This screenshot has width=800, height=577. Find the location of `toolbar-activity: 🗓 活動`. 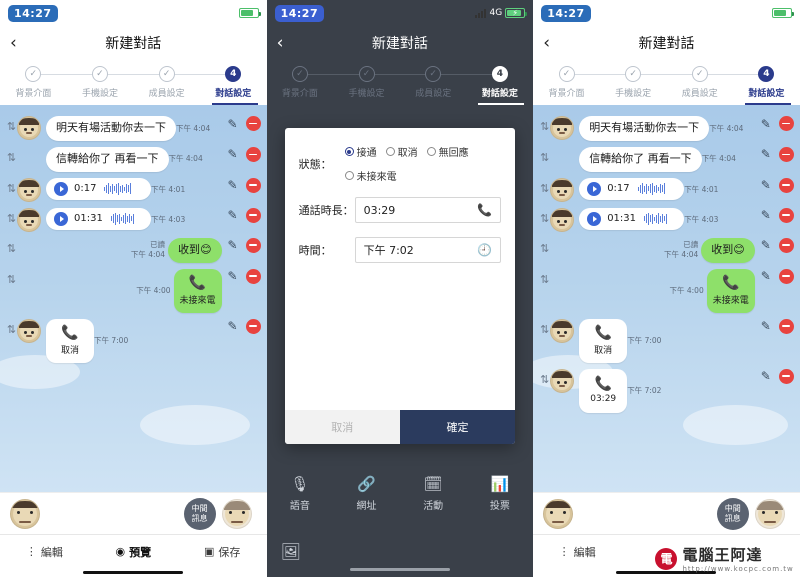

toolbar-activity: 🗓 活動 is located at coordinates (433, 494).